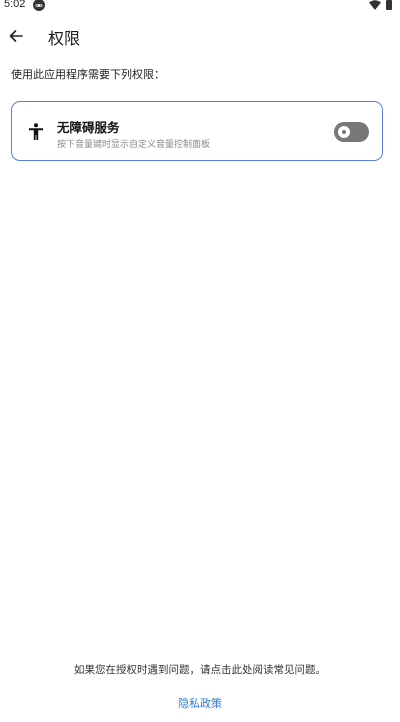 This screenshot has height=722, width=400. I want to click on wifi-icon, so click(375, 5).